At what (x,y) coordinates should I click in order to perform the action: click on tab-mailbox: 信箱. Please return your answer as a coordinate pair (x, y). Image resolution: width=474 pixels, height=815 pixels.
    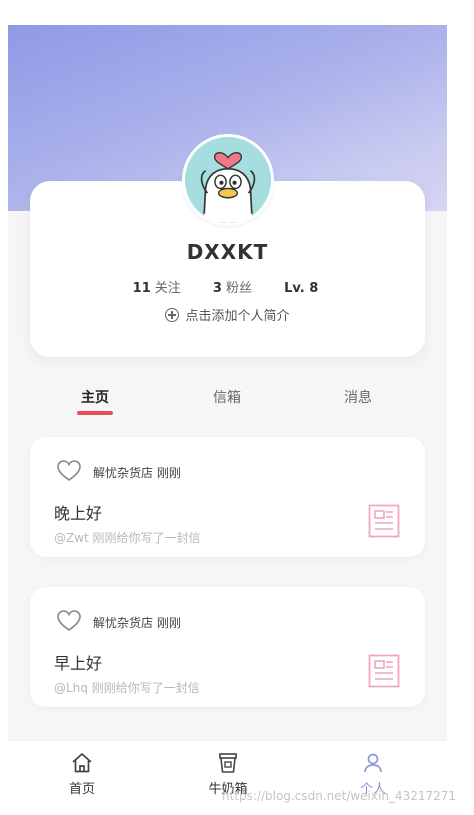
    Looking at the image, I should click on (227, 397).